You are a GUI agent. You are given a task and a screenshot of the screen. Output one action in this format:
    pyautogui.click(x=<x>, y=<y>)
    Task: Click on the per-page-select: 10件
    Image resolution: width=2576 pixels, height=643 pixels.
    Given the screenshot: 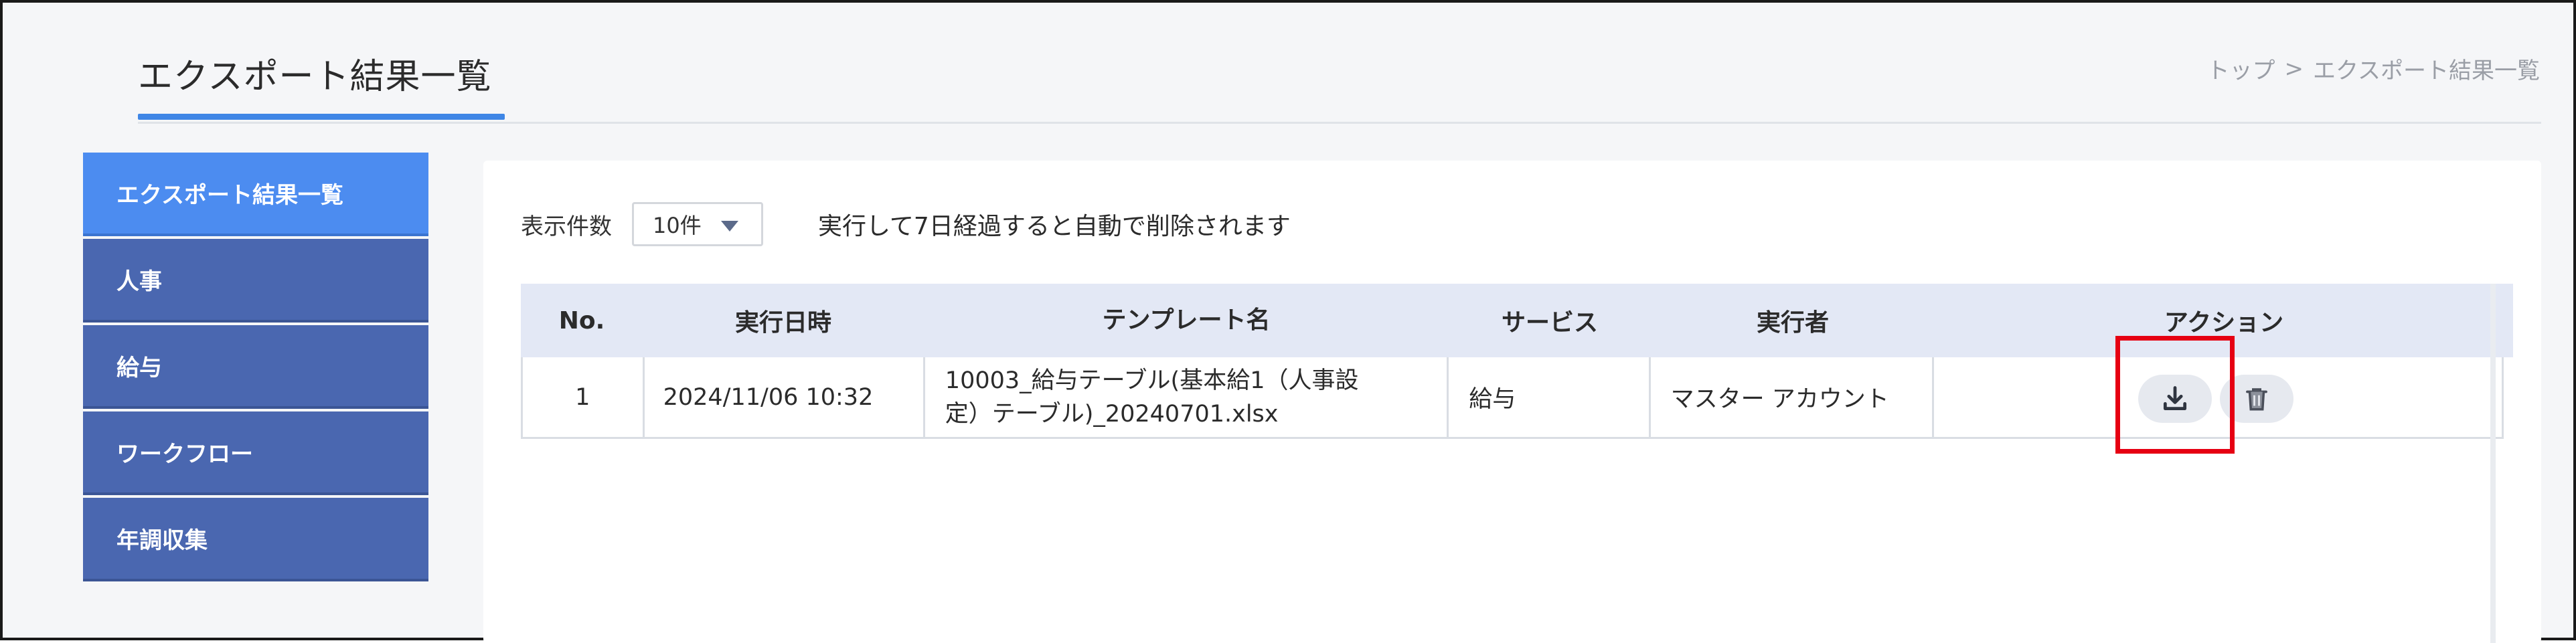 What is the action you would take?
    pyautogui.click(x=698, y=224)
    